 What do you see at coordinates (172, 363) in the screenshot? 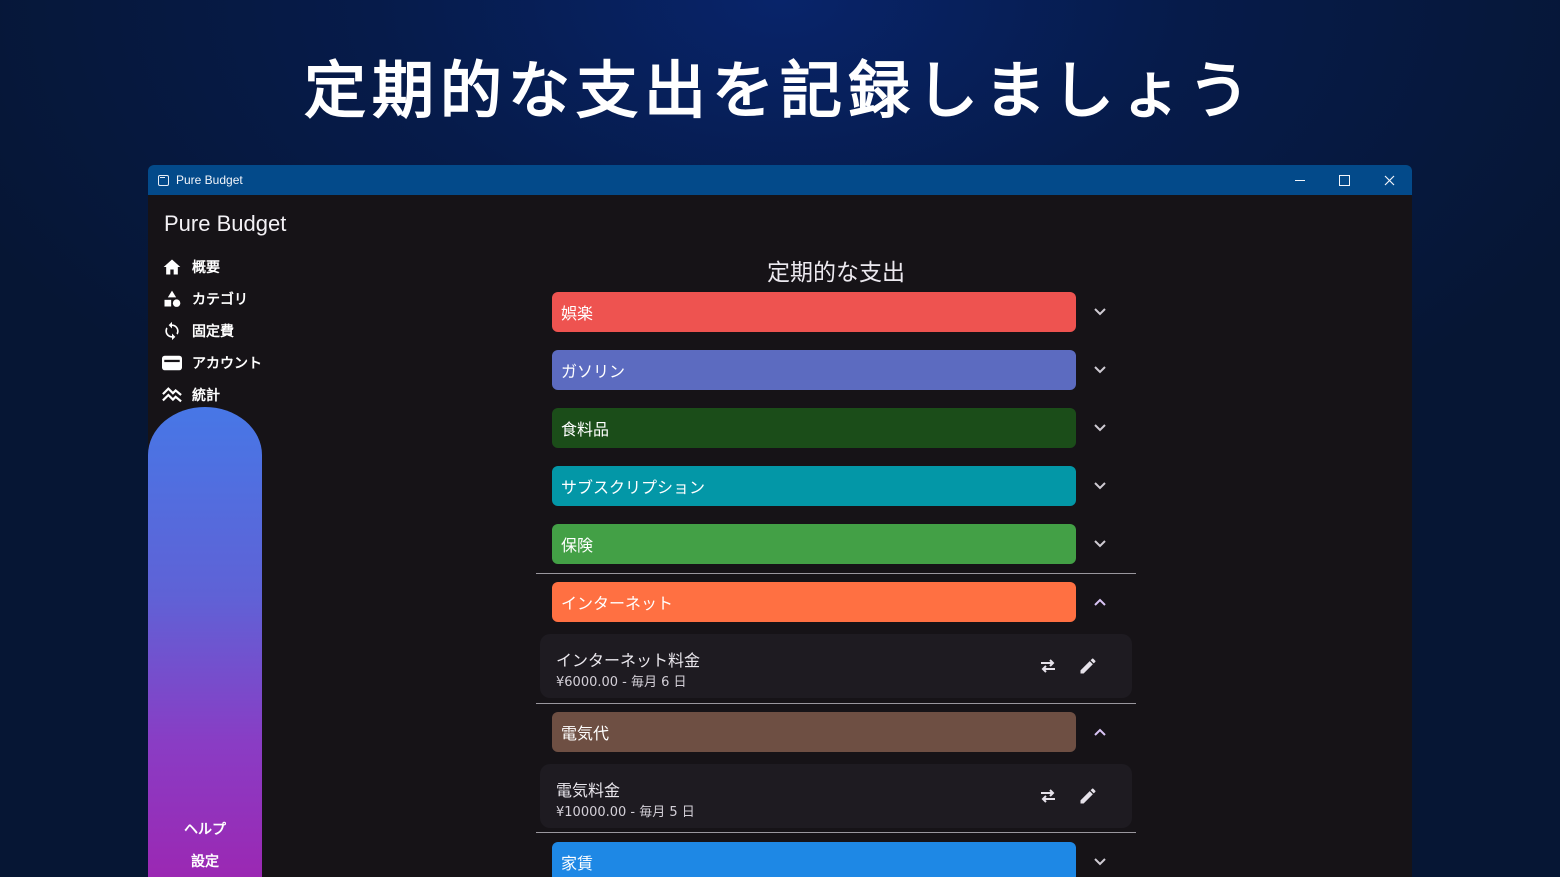
I see `wallet-icon` at bounding box center [172, 363].